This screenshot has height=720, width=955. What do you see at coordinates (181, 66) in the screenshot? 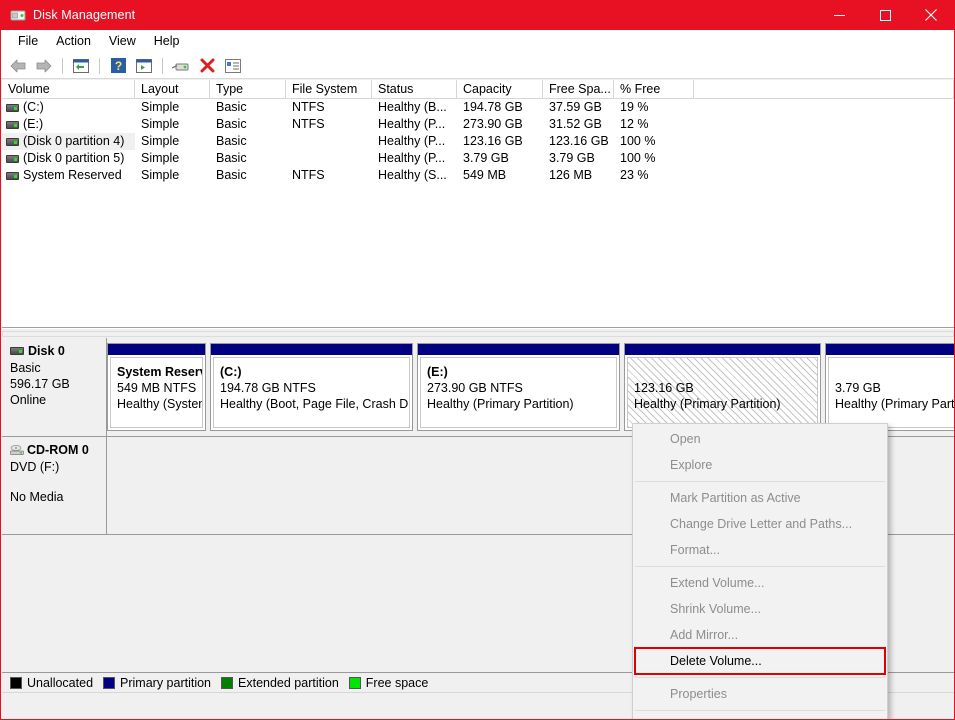
I see `rescan-disks-button` at bounding box center [181, 66].